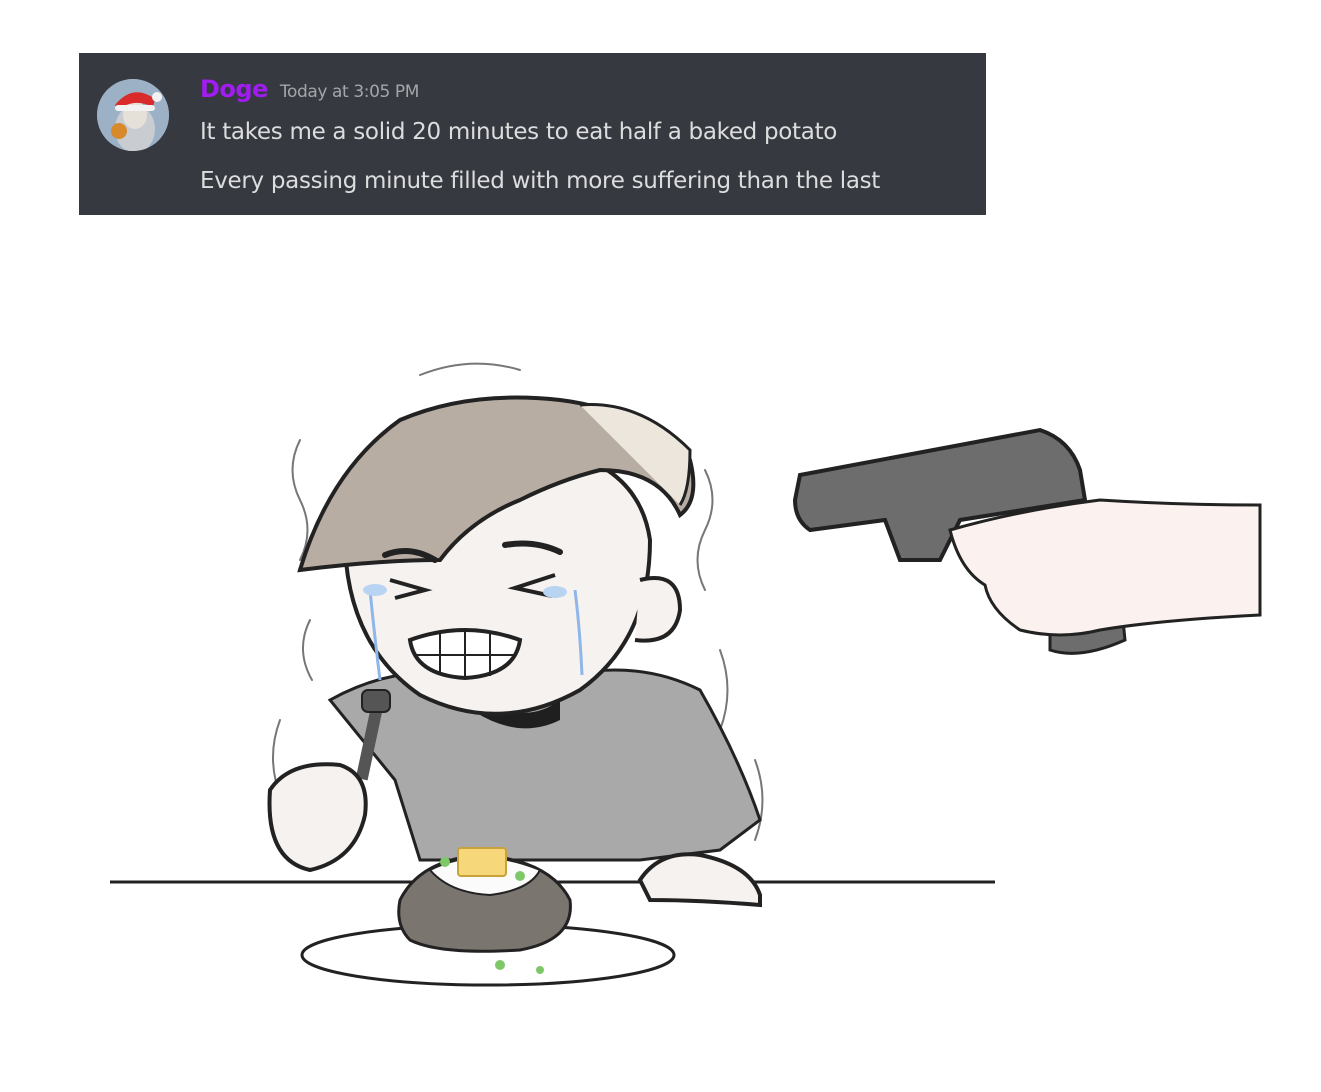 This screenshot has width=1321, height=1092. Describe the element at coordinates (482, 862) in the screenshot. I see `butter` at that location.